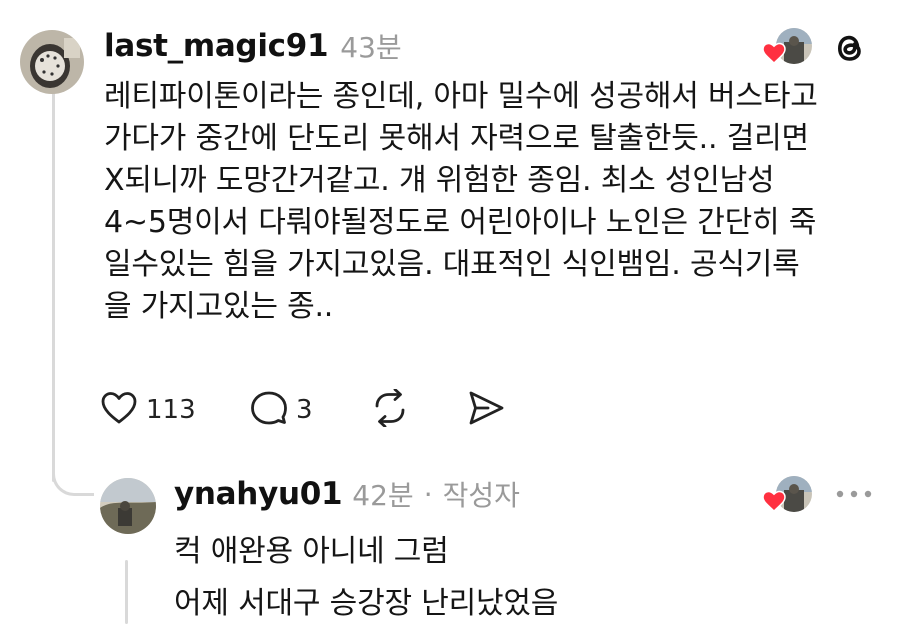 The width and height of the screenshot is (900, 630). What do you see at coordinates (347, 494) in the screenshot?
I see `reply-header: ynahyu01 42분 · 작성자` at bounding box center [347, 494].